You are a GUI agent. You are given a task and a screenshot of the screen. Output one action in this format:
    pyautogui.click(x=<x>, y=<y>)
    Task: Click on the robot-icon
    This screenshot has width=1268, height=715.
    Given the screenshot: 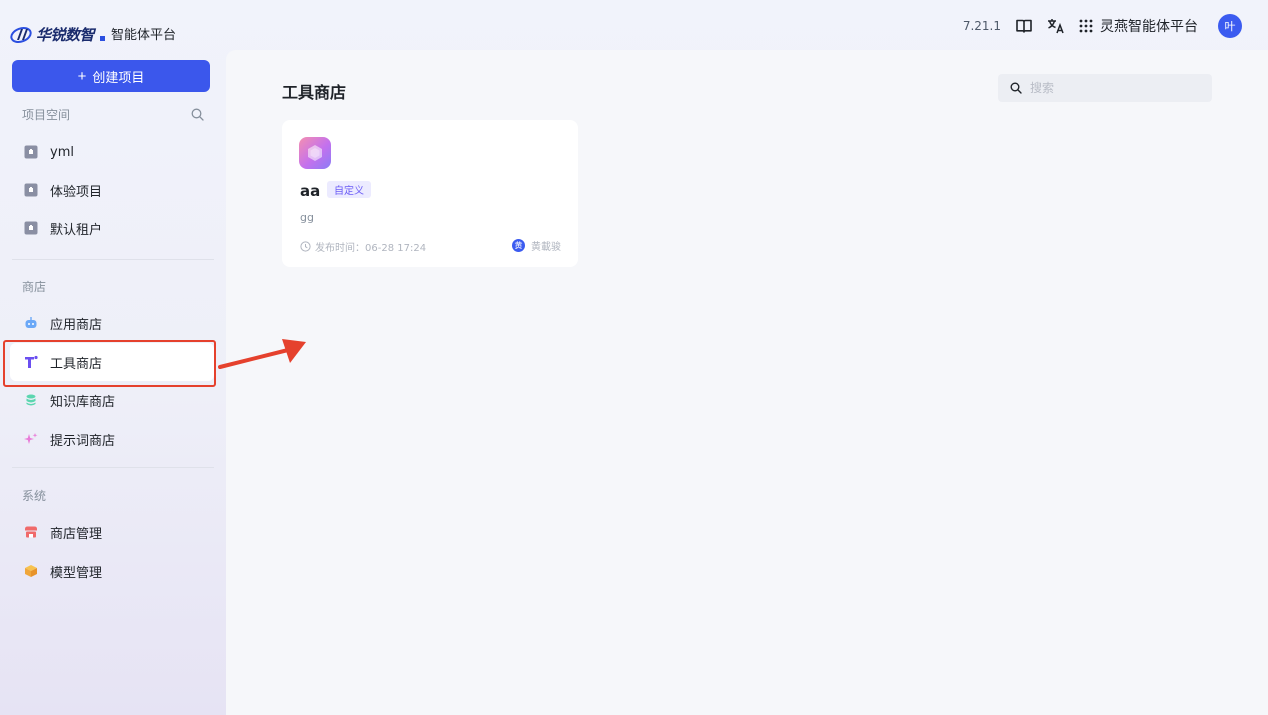 What is the action you would take?
    pyautogui.click(x=31, y=323)
    